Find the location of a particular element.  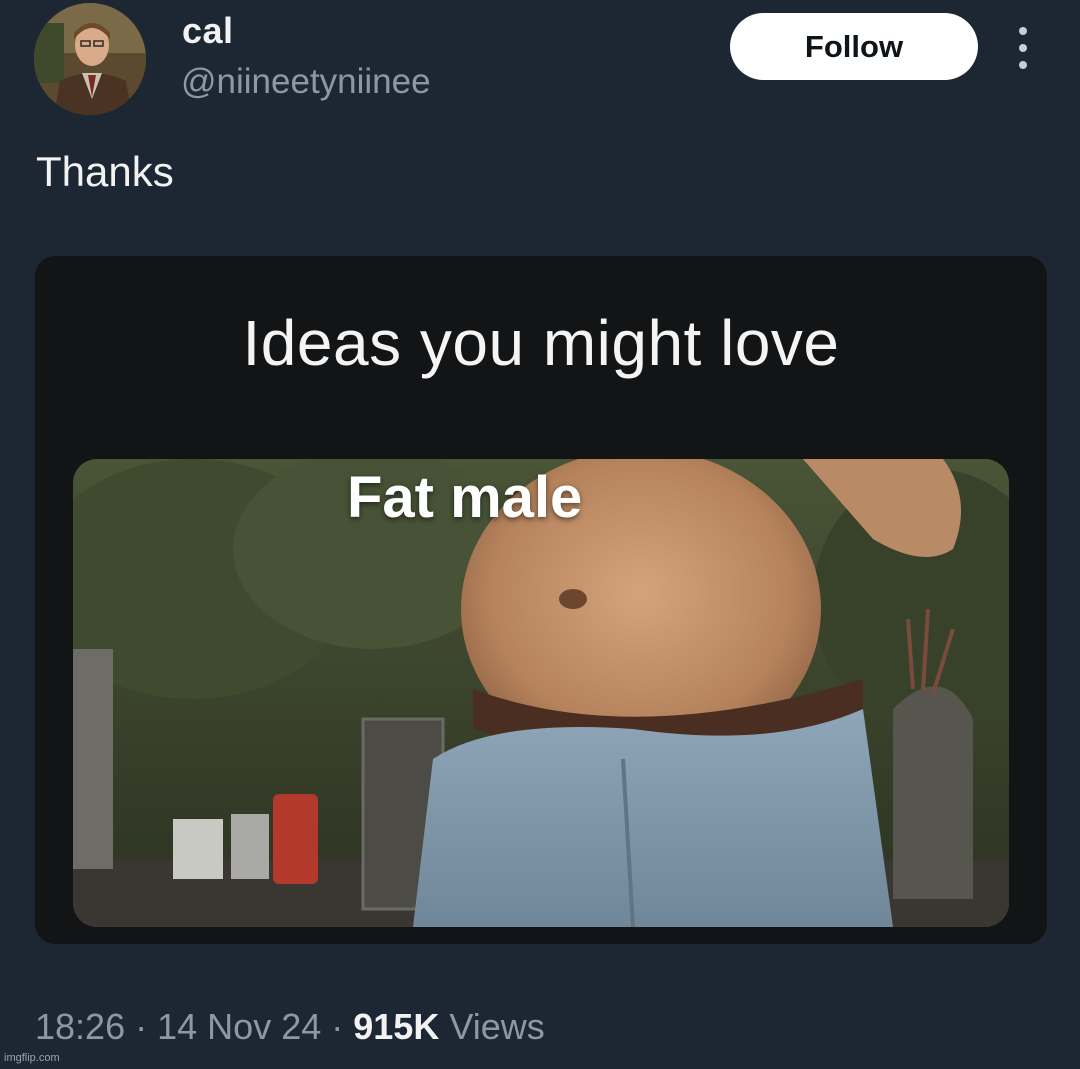

more-options-icon is located at coordinates (1023, 48).